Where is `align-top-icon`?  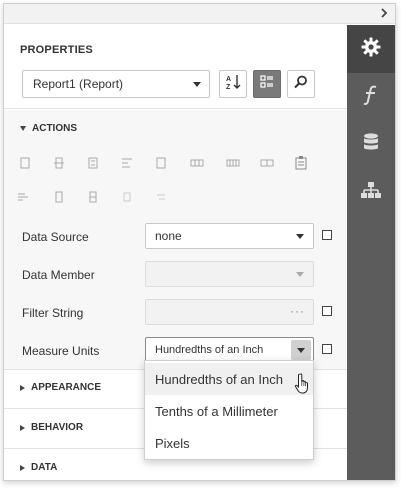 align-top-icon is located at coordinates (127, 163).